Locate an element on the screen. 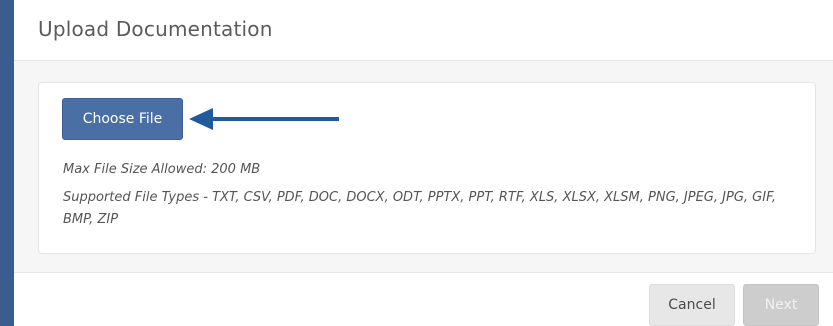  dialog-title: Upload Documentation is located at coordinates (155, 29).